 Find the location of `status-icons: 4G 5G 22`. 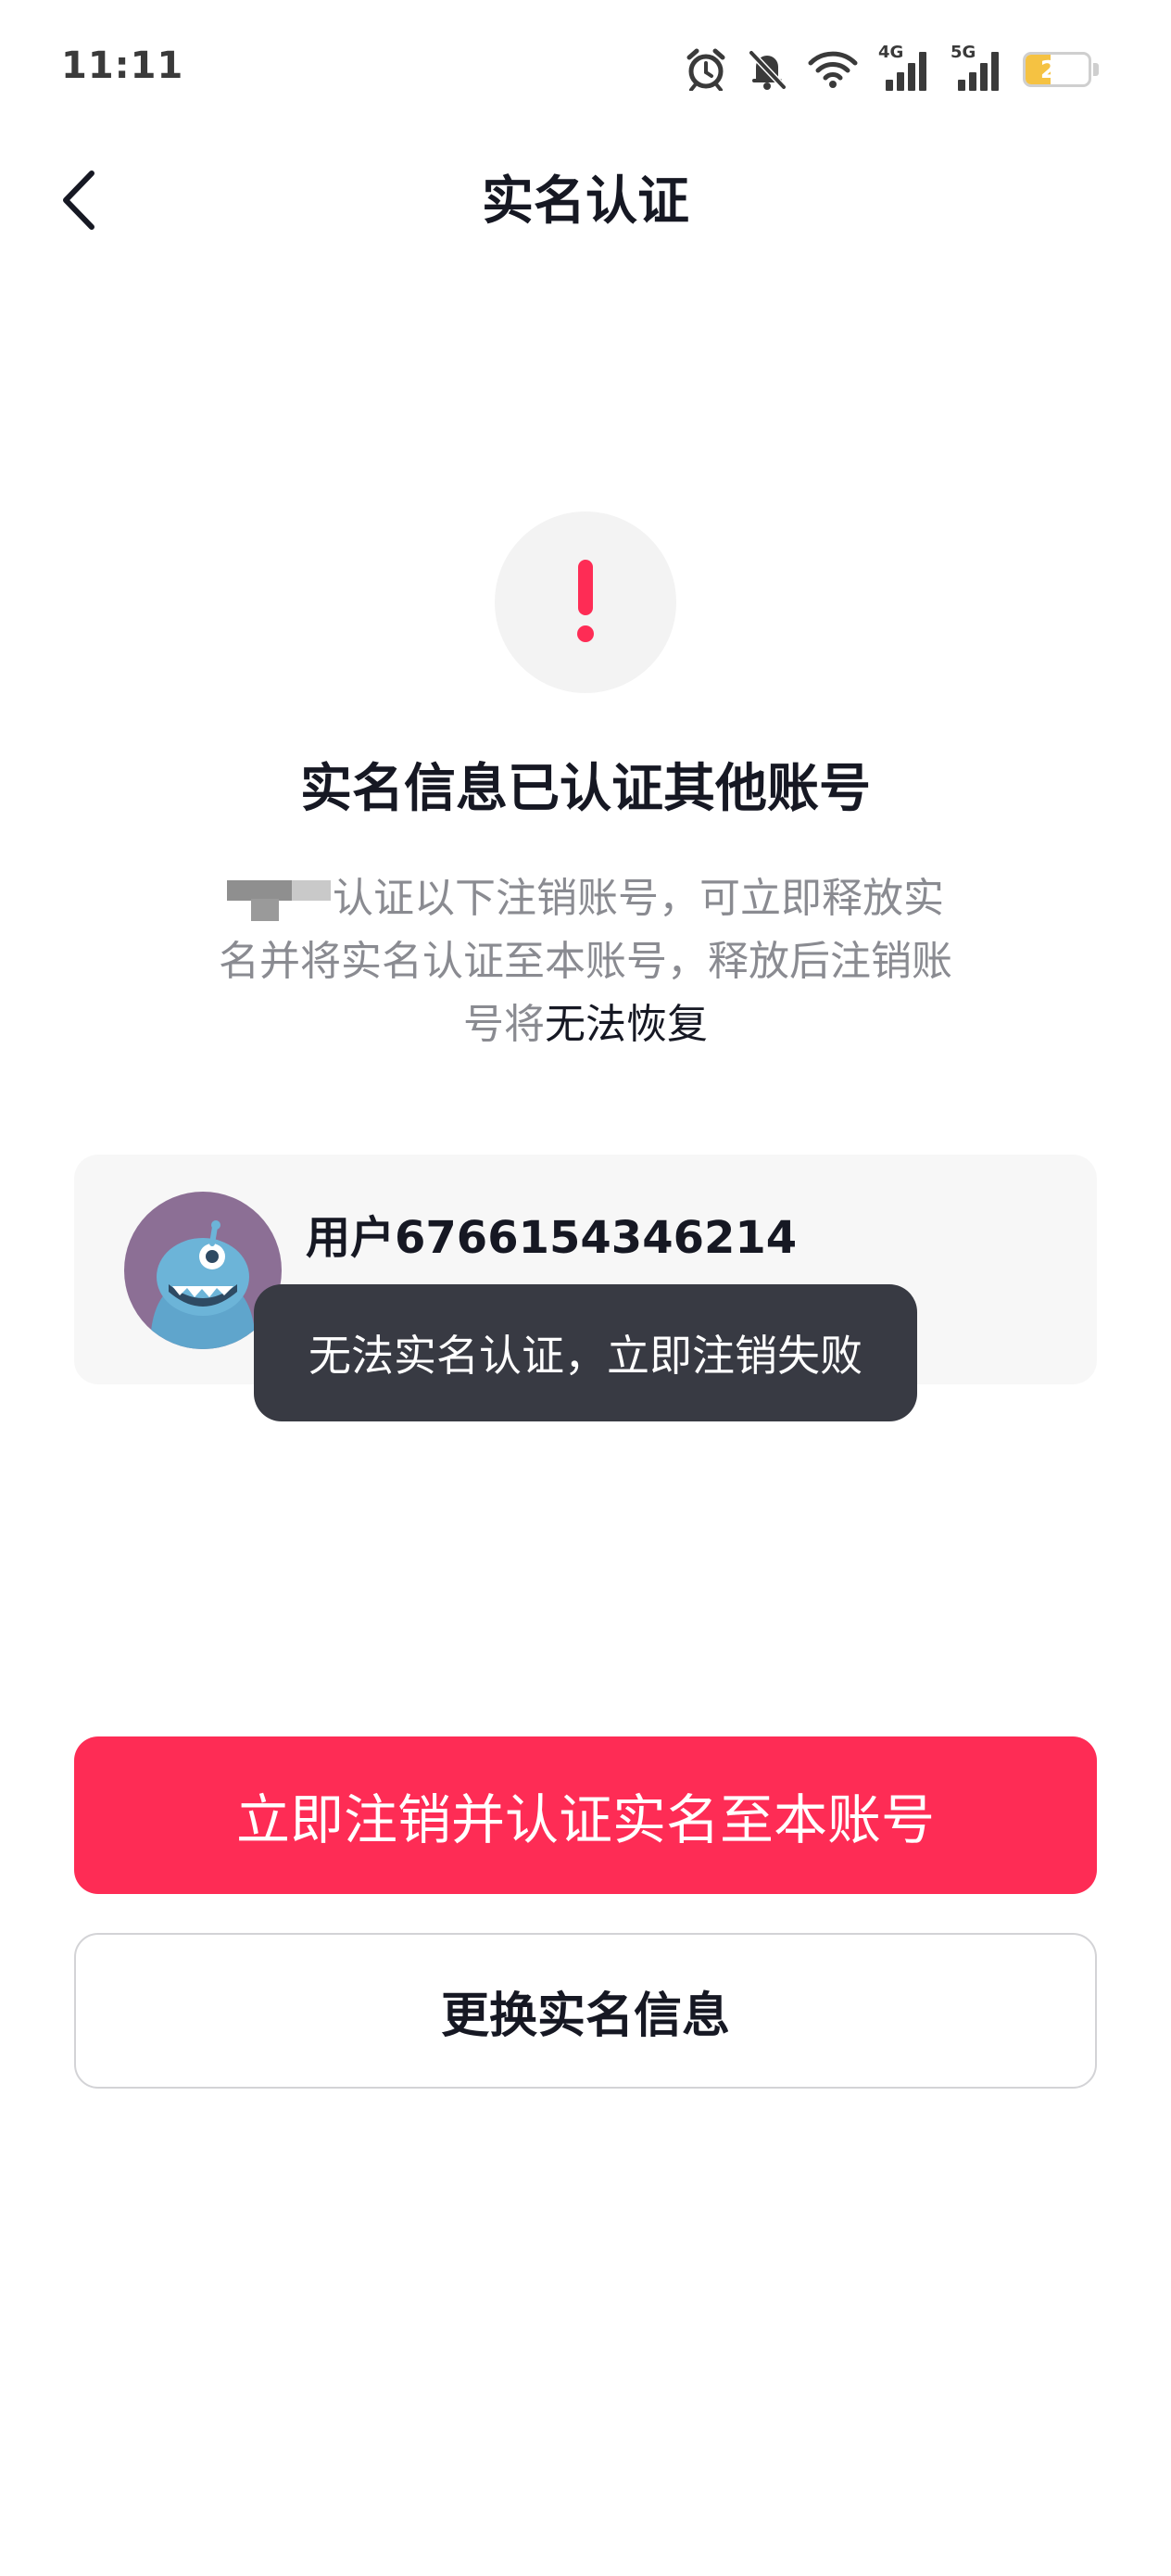

status-icons: 4G 5G 22 is located at coordinates (893, 69).